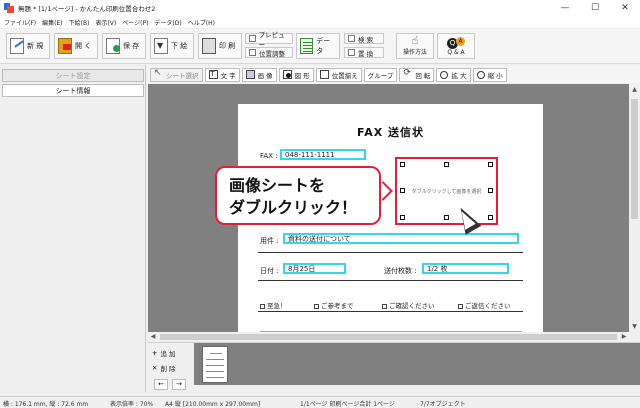  What do you see at coordinates (277, 306) in the screenshot?
I see `check-urgent-label: 至急！` at bounding box center [277, 306].